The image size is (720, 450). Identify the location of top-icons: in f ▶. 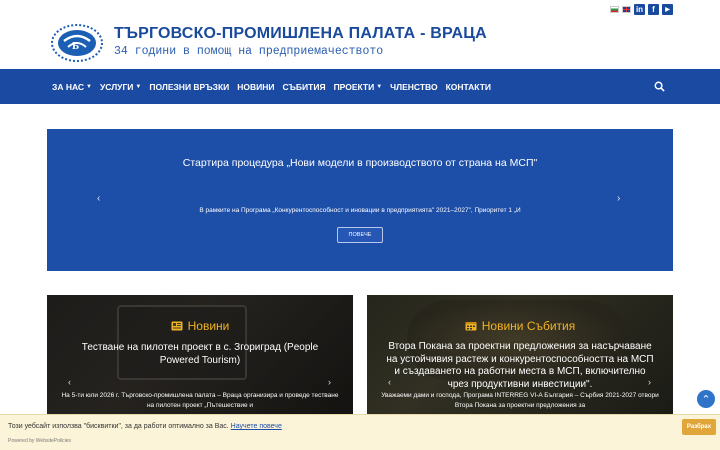
(641, 9).